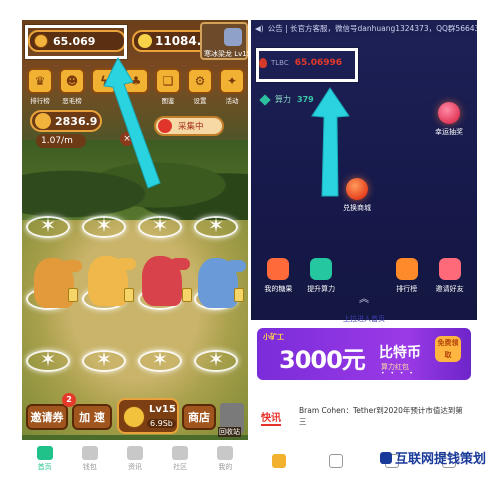 The height and width of the screenshot is (497, 497). I want to click on pickaxe-icon, so click(165, 126).